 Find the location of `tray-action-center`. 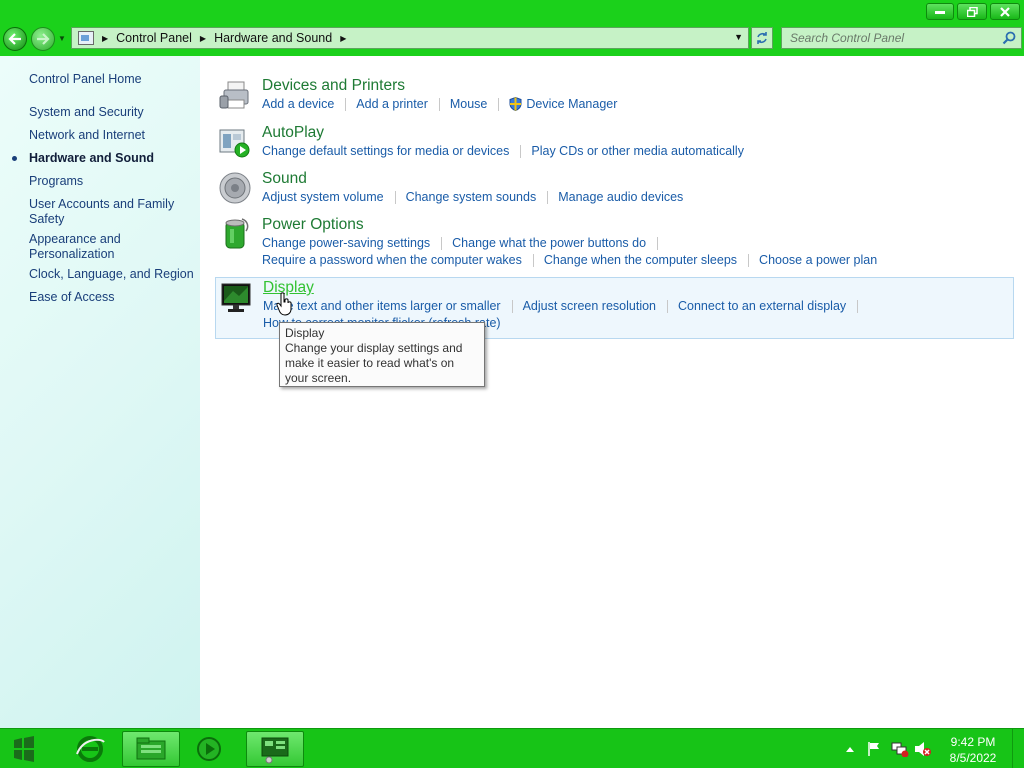

tray-action-center is located at coordinates (874, 748).